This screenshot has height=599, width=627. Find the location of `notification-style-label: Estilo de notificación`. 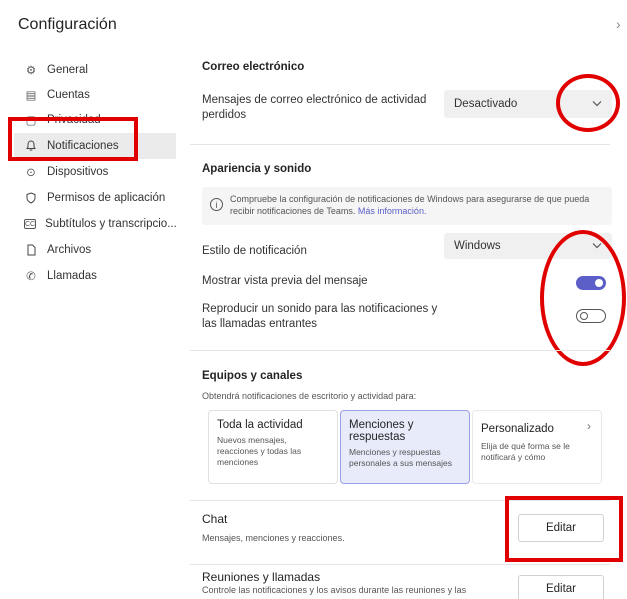

notification-style-label: Estilo de notificación is located at coordinates (254, 251).